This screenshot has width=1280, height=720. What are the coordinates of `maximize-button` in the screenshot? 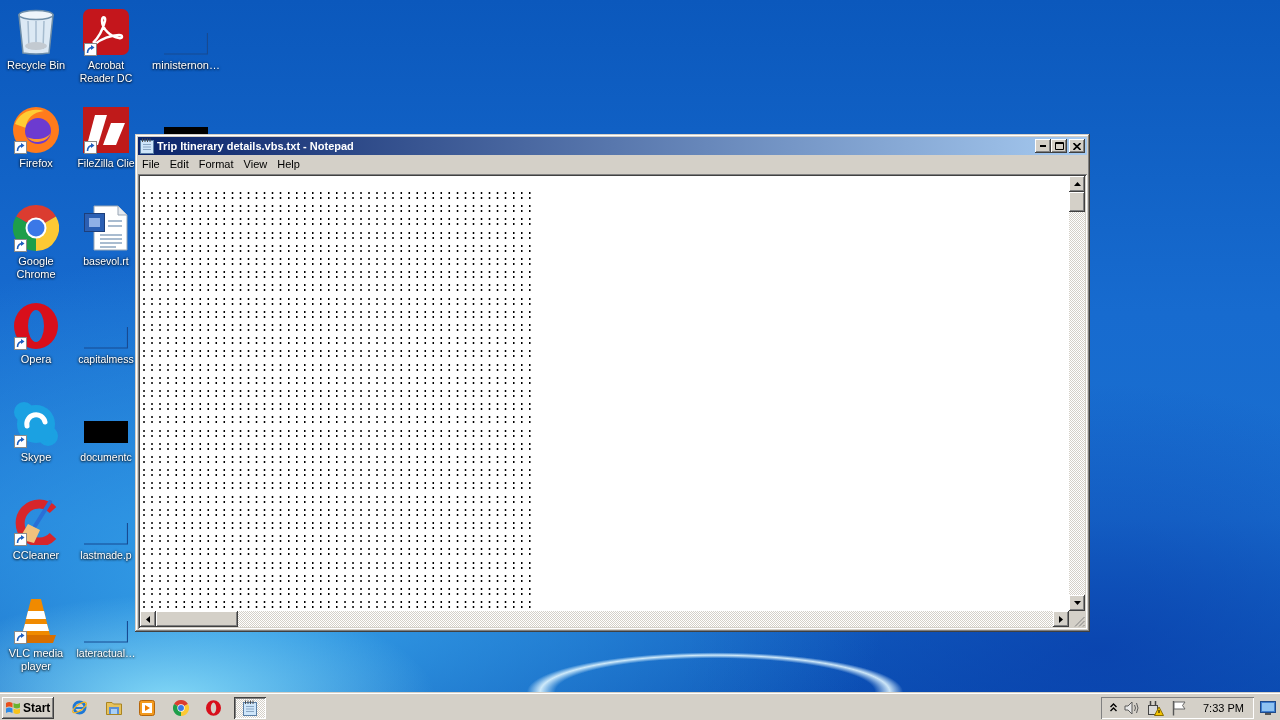 It's located at (1059, 146).